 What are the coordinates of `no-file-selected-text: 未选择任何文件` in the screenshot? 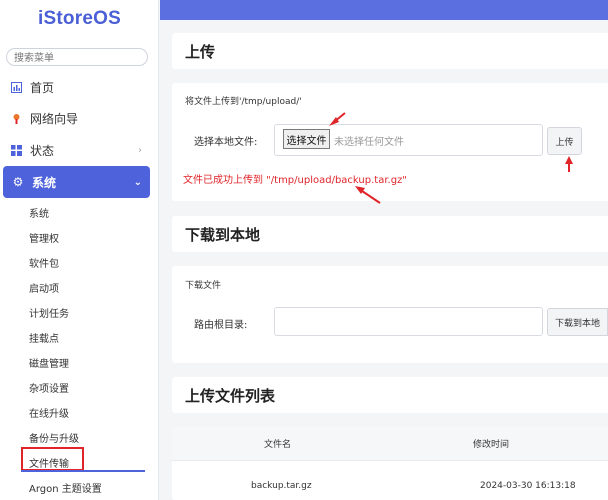 It's located at (369, 142).